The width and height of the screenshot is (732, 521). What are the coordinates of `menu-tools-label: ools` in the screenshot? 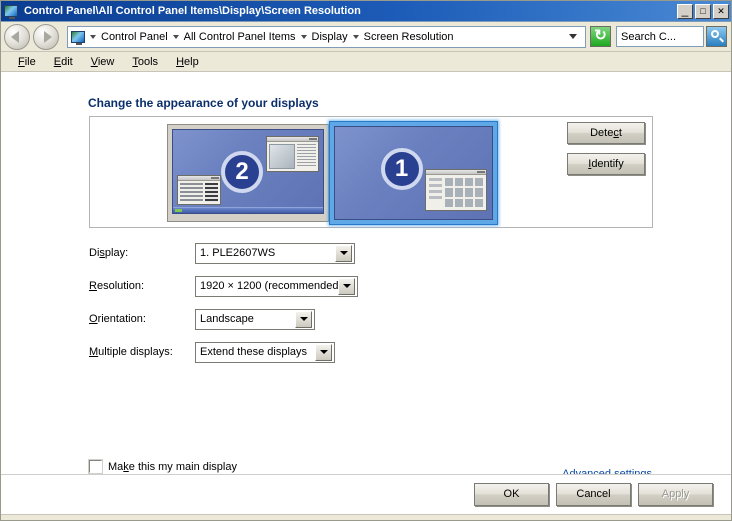 It's located at (148, 61).